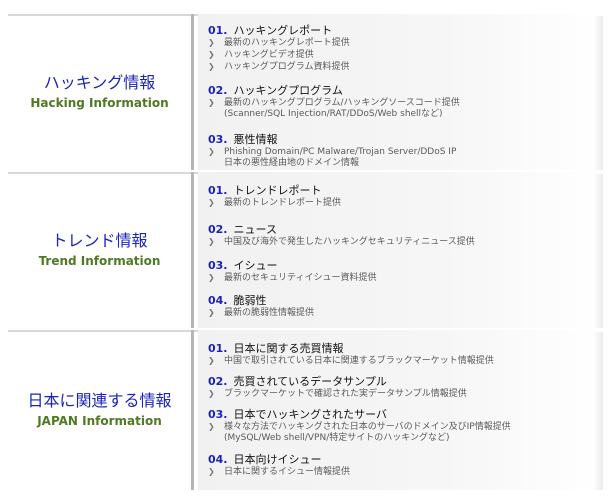 Image resolution: width=611 pixels, height=504 pixels. Describe the element at coordinates (310, 414) in the screenshot. I see `item-title: 日本でハッキングされたサーバ` at that location.